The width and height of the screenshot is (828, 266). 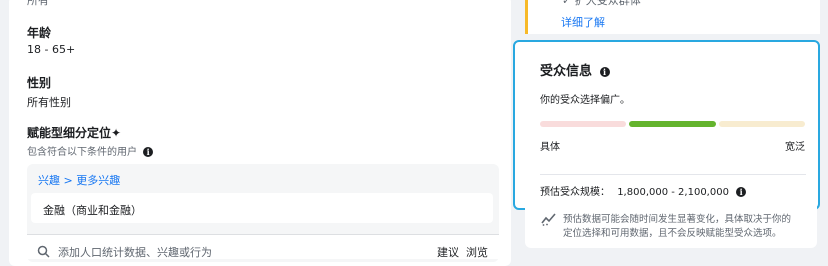 I want to click on meter-broad-segment, so click(x=762, y=124).